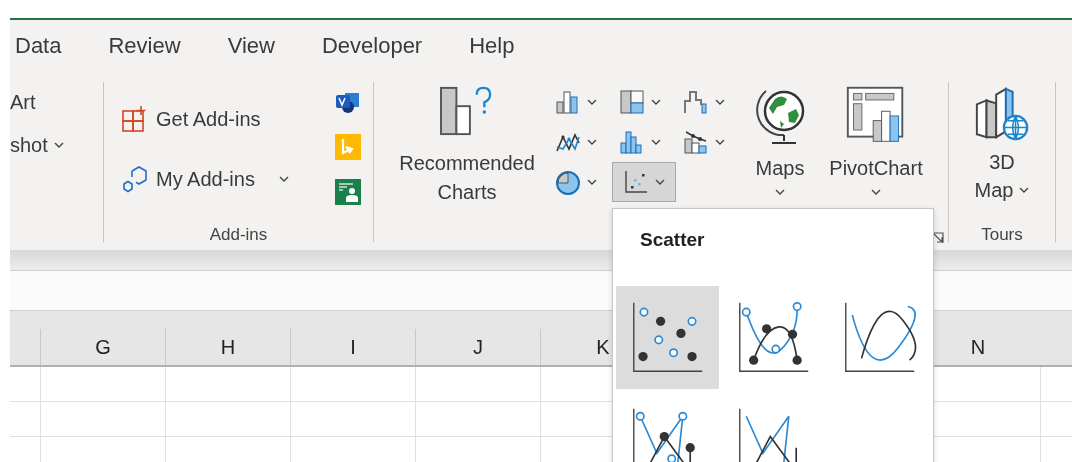 The image size is (1072, 462). Describe the element at coordinates (38, 47) in the screenshot. I see `ribbon-tab: Data` at that location.